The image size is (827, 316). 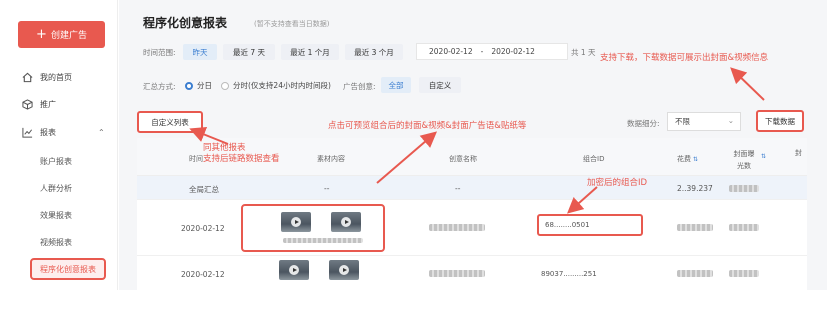 What do you see at coordinates (463, 159) in the screenshot?
I see `th-name: 创意名称` at bounding box center [463, 159].